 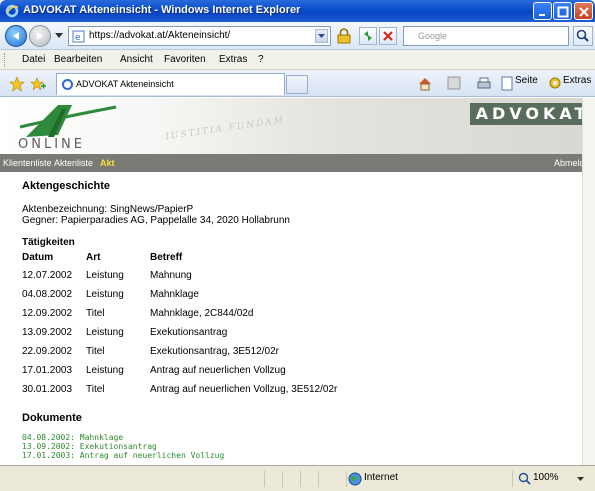 I want to click on security-zone: Internet, so click(x=381, y=477).